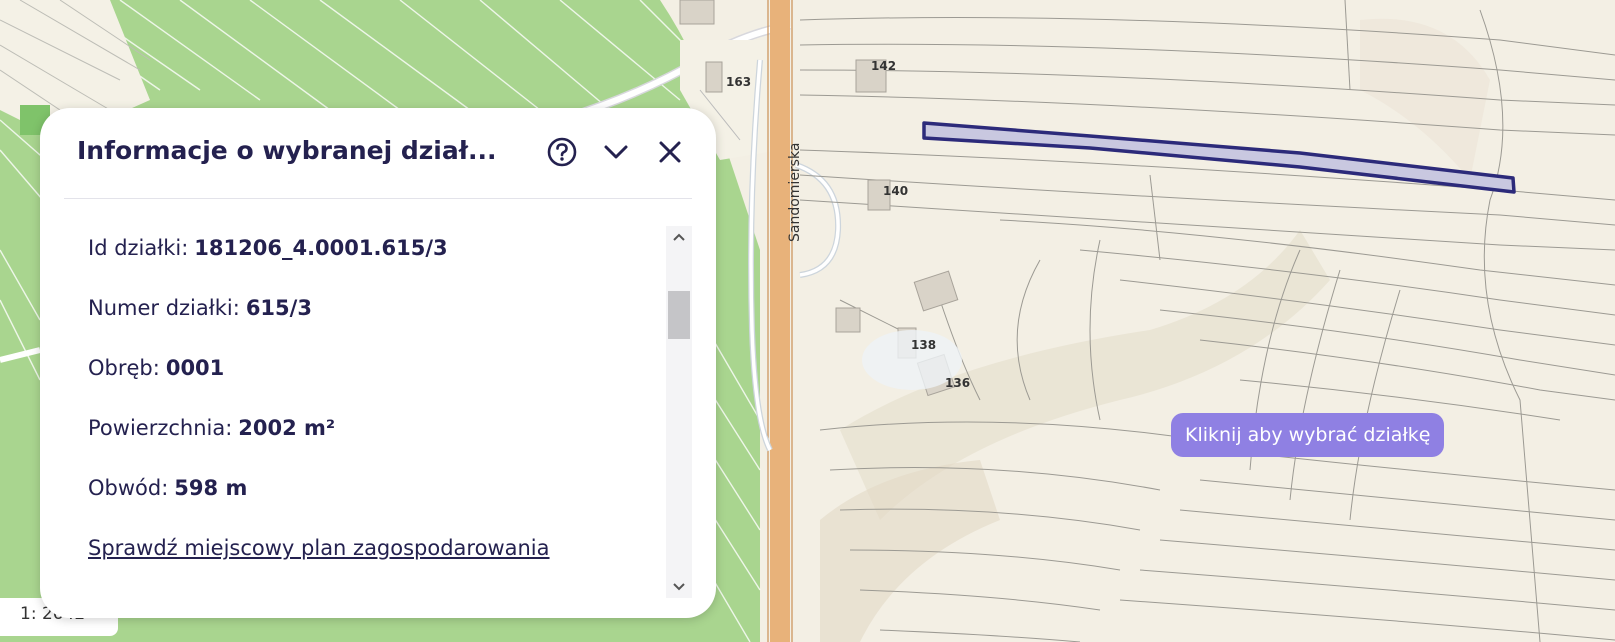 The image size is (1615, 642). Describe the element at coordinates (383, 368) in the screenshot. I see `precinct-row: Obręb: 0001` at that location.